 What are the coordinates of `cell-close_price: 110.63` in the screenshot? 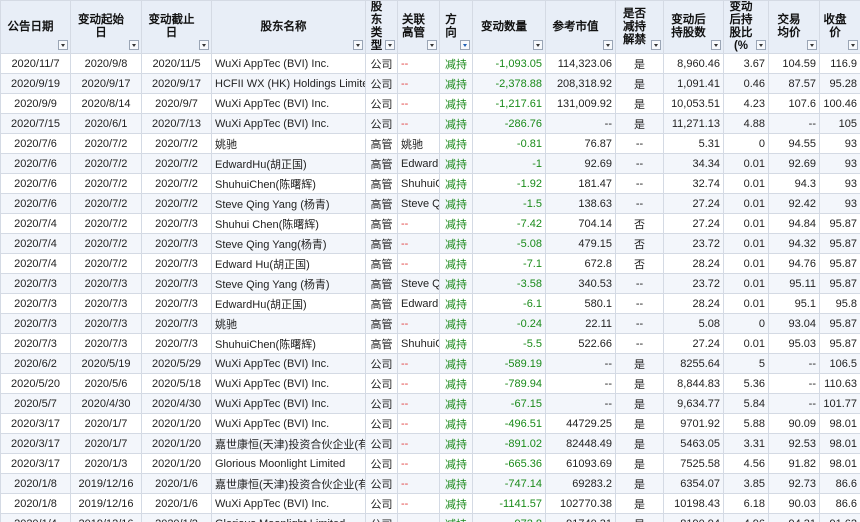 It's located at (839, 383).